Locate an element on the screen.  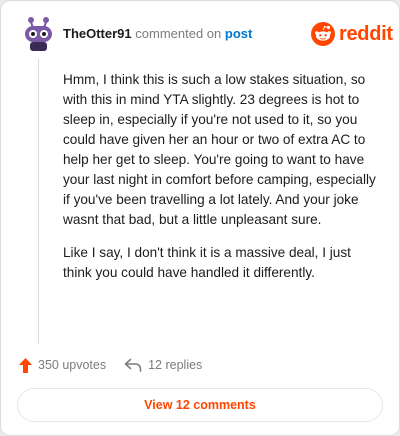
upvote-count: 350 upvotes is located at coordinates (72, 365).